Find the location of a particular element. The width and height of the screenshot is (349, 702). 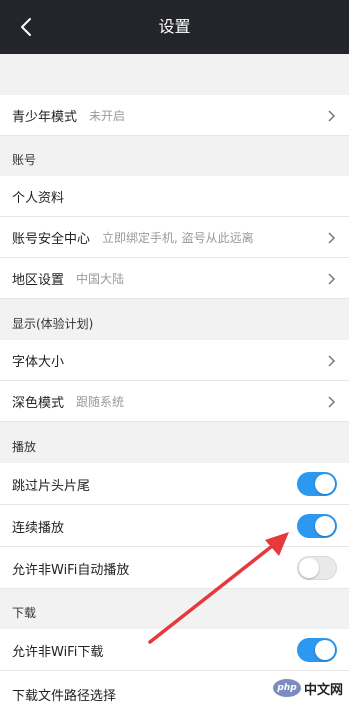

section-header-account: 账号 is located at coordinates (174, 159).